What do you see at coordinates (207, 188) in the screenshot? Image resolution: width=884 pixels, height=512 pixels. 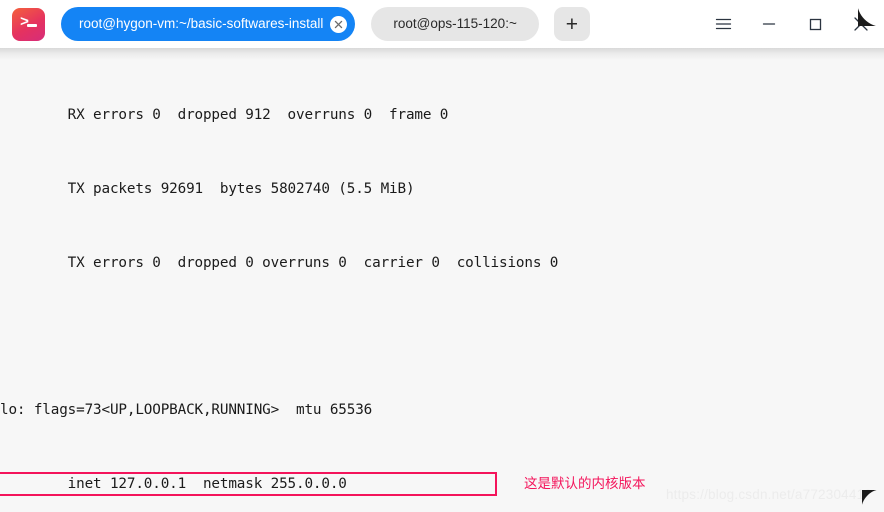 I see `terminal-line: TX packets 92691 bytes 5802740 (5.5 MiB)` at bounding box center [207, 188].